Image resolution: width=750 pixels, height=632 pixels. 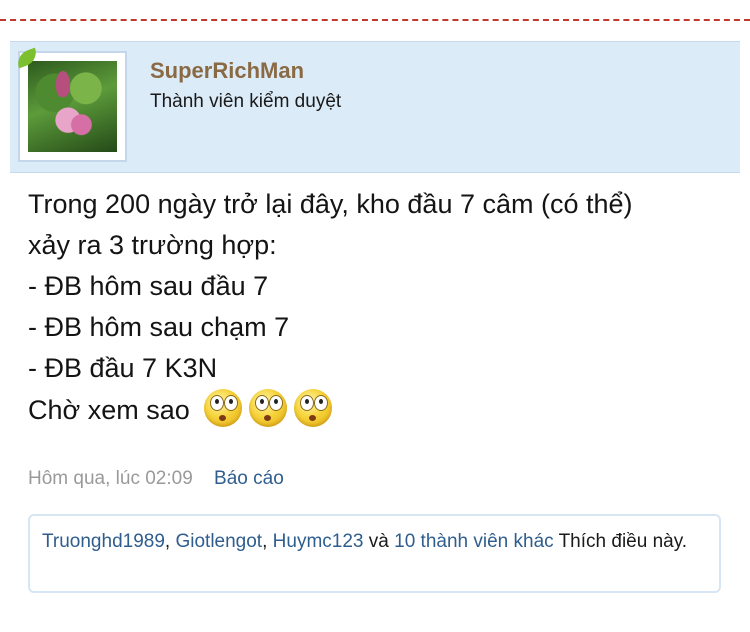 I want to click on post-meta: Hôm qua, lúc 02:09 Báo cáo, so click(x=156, y=479).